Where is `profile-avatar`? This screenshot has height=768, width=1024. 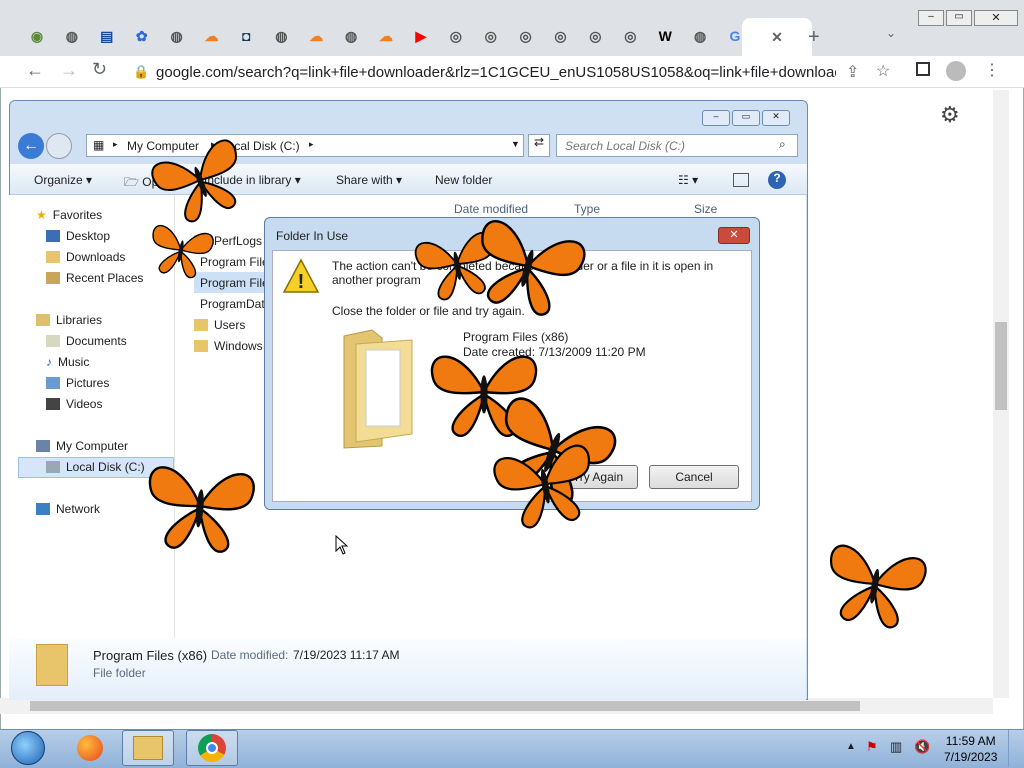 profile-avatar is located at coordinates (956, 71).